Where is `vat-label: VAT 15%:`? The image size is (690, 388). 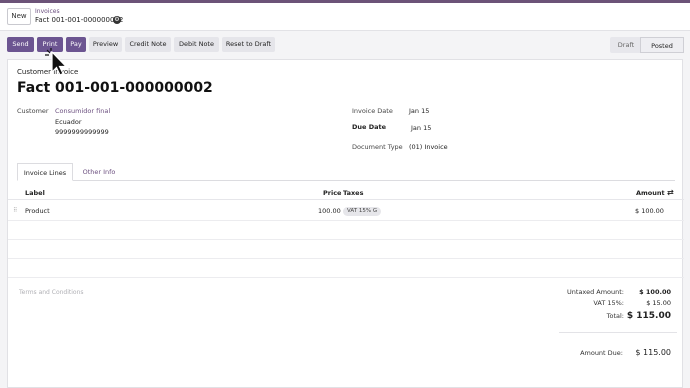
vat-label: VAT 15%: is located at coordinates (608, 303).